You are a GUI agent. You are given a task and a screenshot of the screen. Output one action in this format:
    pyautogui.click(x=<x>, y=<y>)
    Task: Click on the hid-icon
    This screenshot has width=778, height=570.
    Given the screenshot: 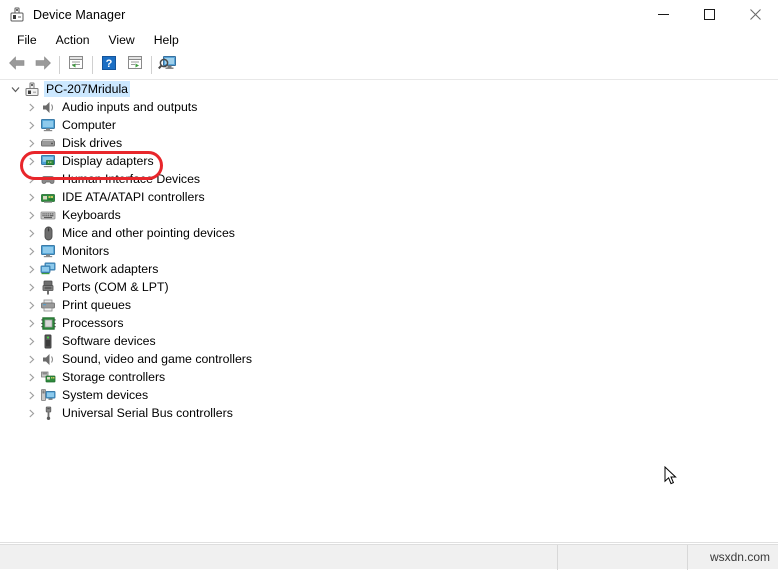 What is the action you would take?
    pyautogui.click(x=48, y=179)
    